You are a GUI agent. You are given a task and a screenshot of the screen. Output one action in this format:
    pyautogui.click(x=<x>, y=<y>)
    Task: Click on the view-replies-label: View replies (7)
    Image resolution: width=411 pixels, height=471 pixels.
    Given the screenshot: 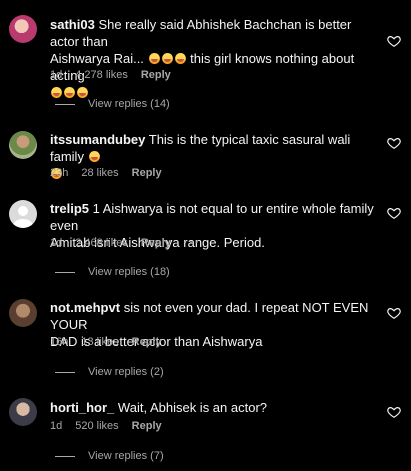 What is the action you would take?
    pyautogui.click(x=126, y=456)
    